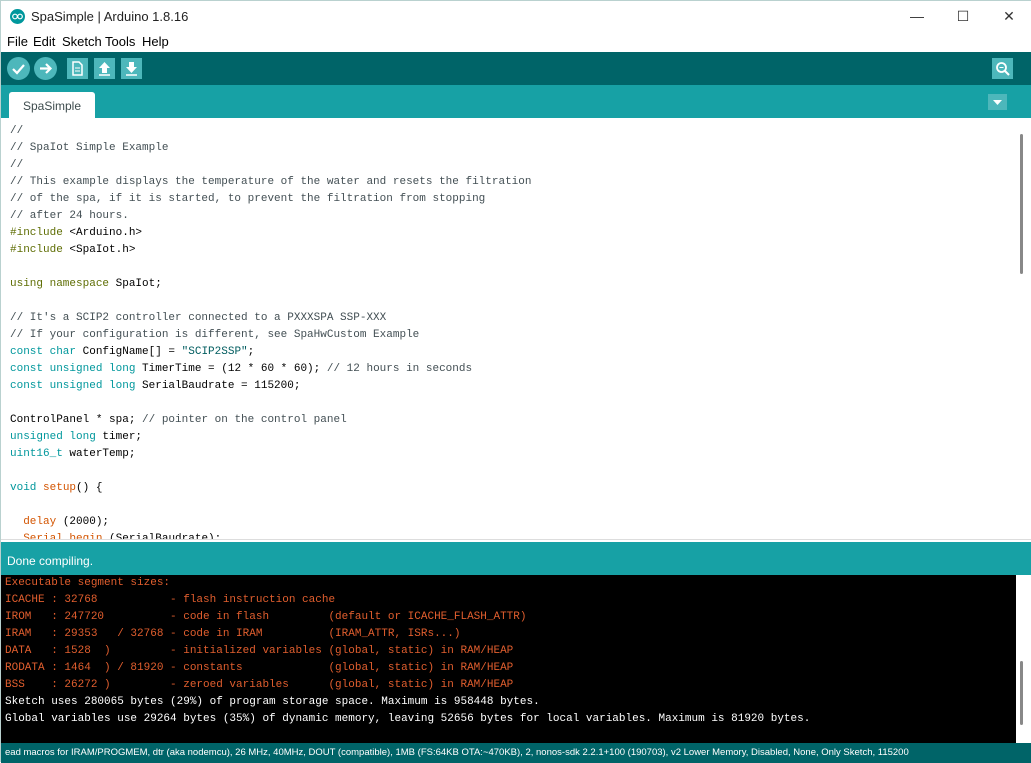 The height and width of the screenshot is (763, 1031). I want to click on editor-scrollbar-thumb, so click(1021, 204).